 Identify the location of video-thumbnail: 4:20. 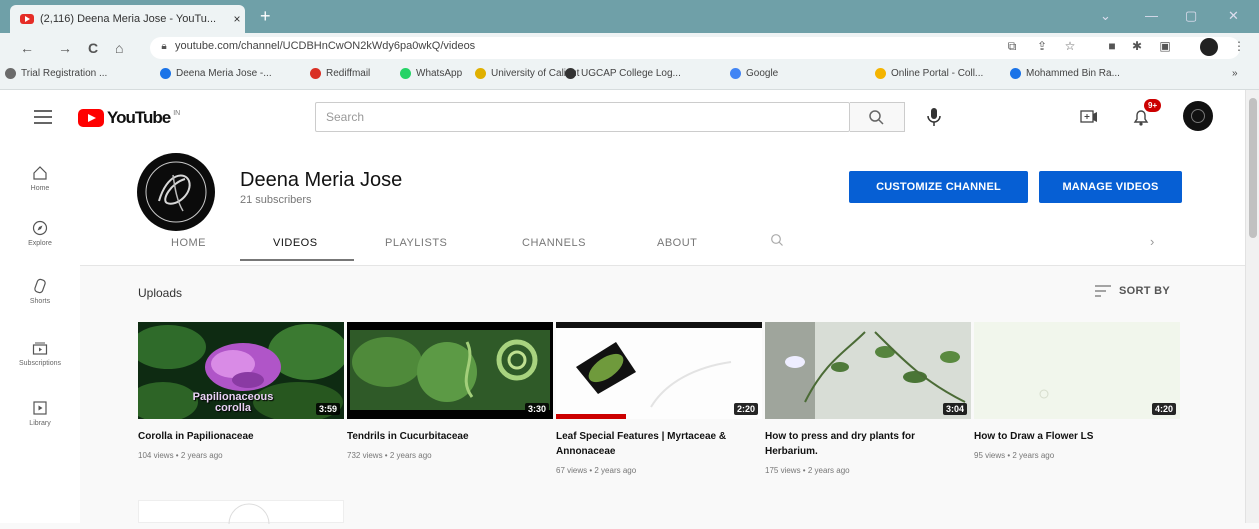
(1077, 370).